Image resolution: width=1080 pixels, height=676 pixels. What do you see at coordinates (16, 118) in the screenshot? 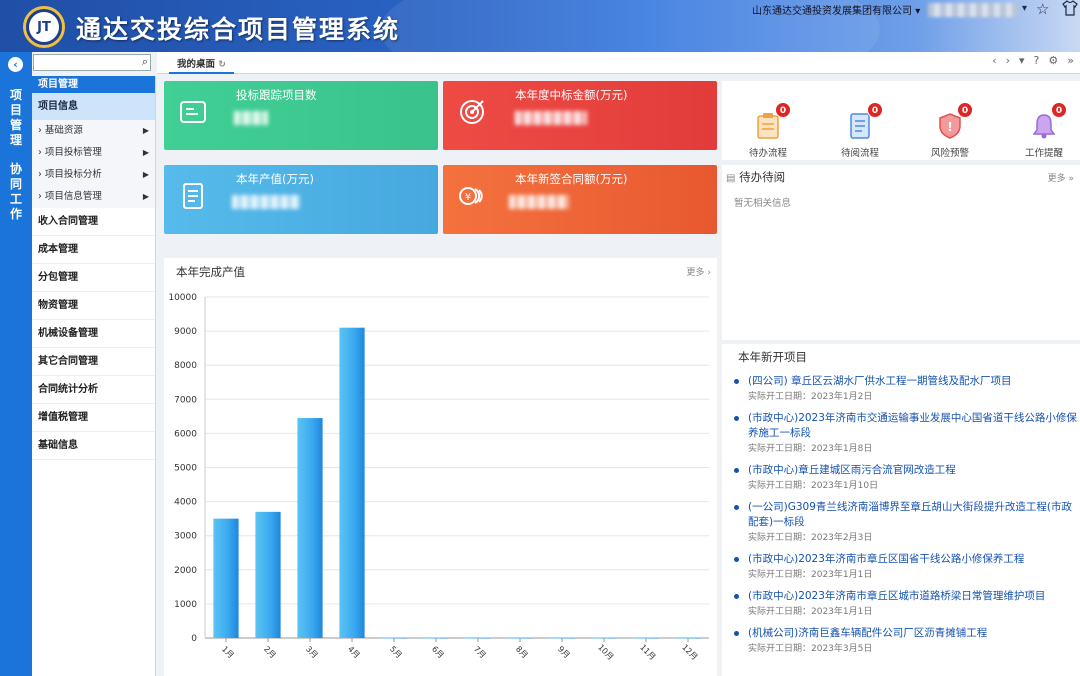
I see `module-project-management: 项 目 管 理` at bounding box center [16, 118].